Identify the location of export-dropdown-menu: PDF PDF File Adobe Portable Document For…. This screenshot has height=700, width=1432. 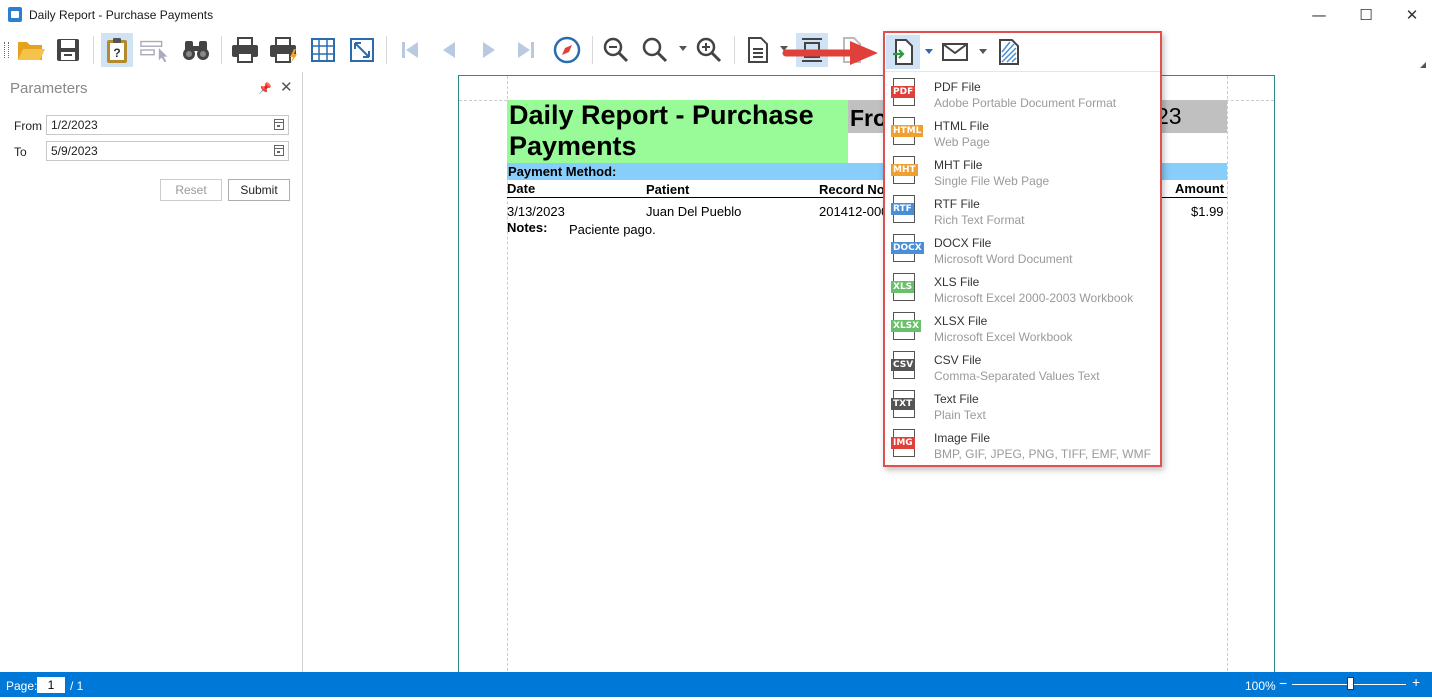
(1022, 249).